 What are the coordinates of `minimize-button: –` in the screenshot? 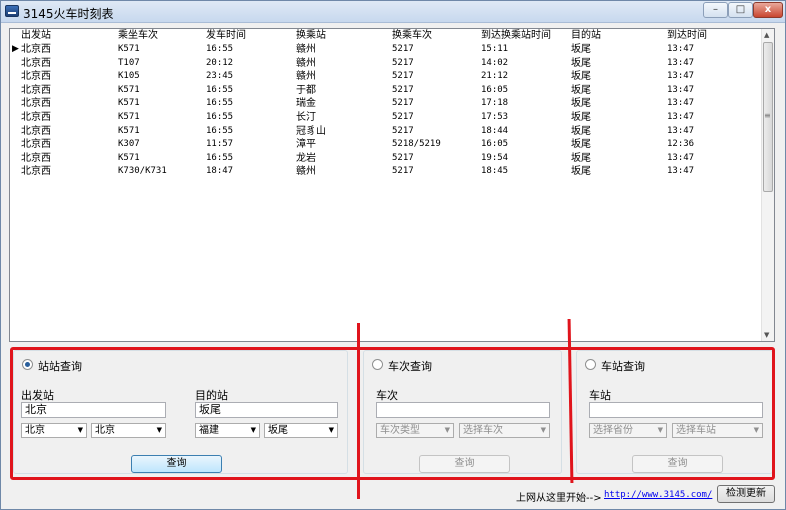 It's located at (715, 10).